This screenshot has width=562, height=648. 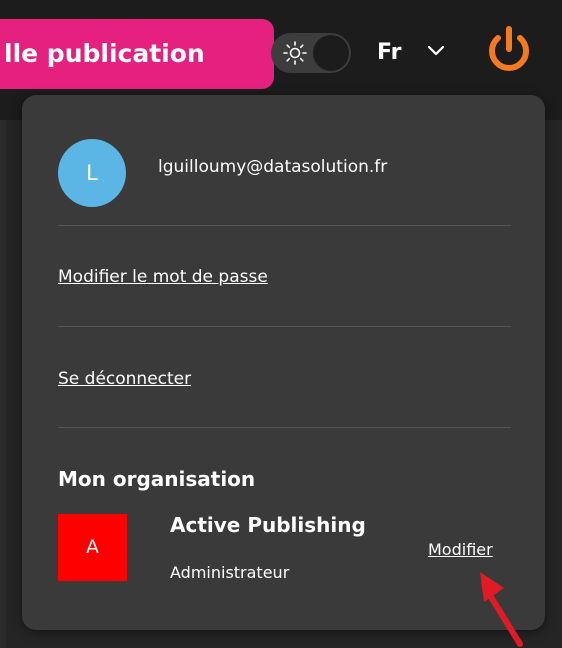 I want to click on language-label: Fr, so click(x=389, y=52).